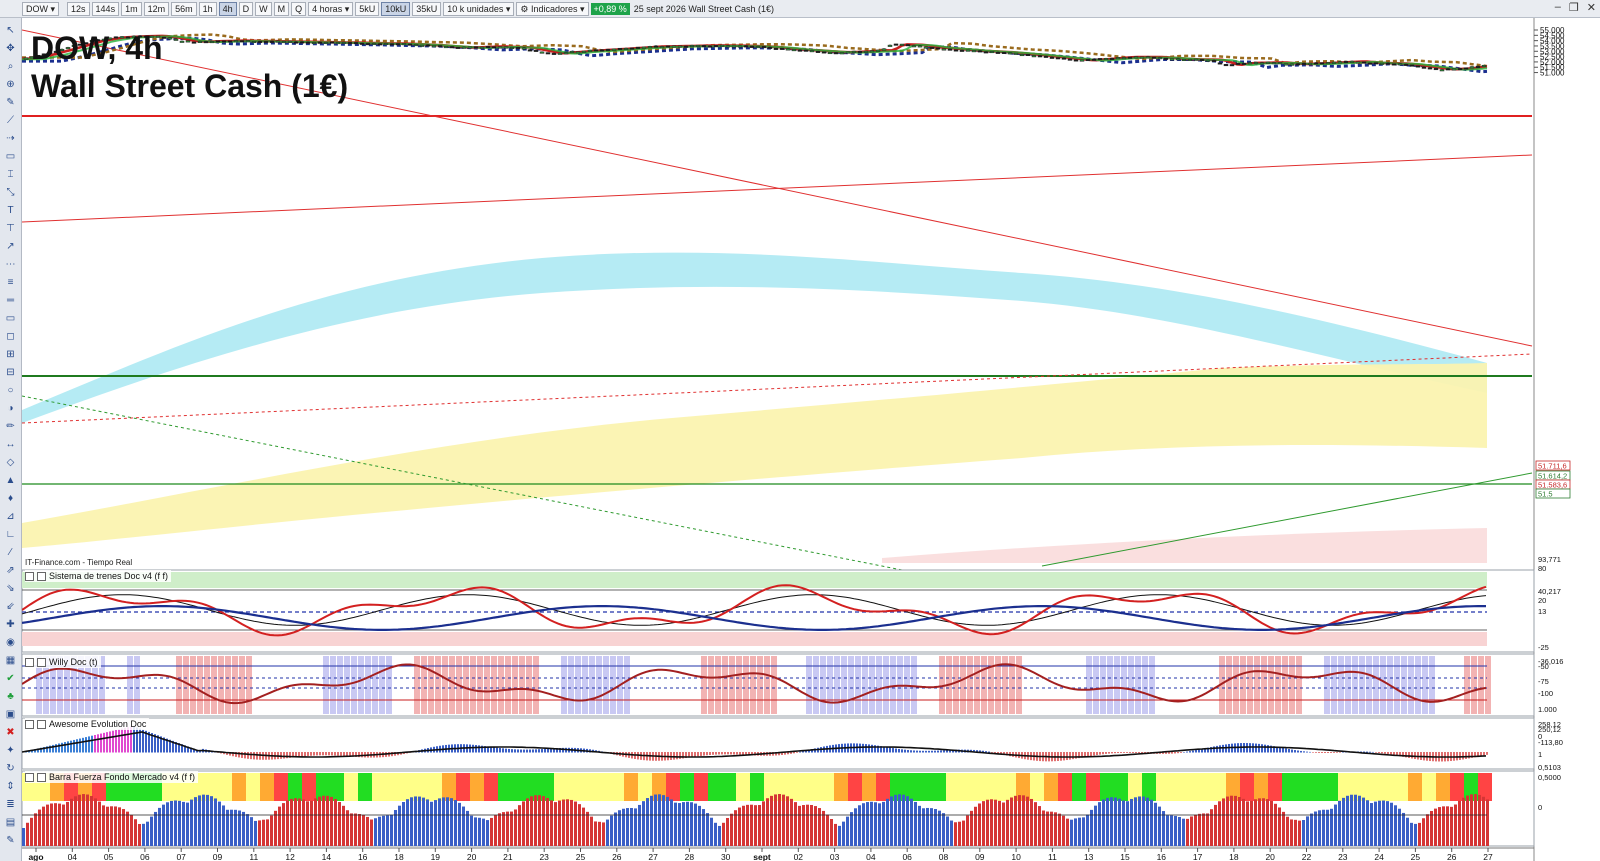  Describe the element at coordinates (281, 8) in the screenshot. I see `timeframe-button: M` at that location.